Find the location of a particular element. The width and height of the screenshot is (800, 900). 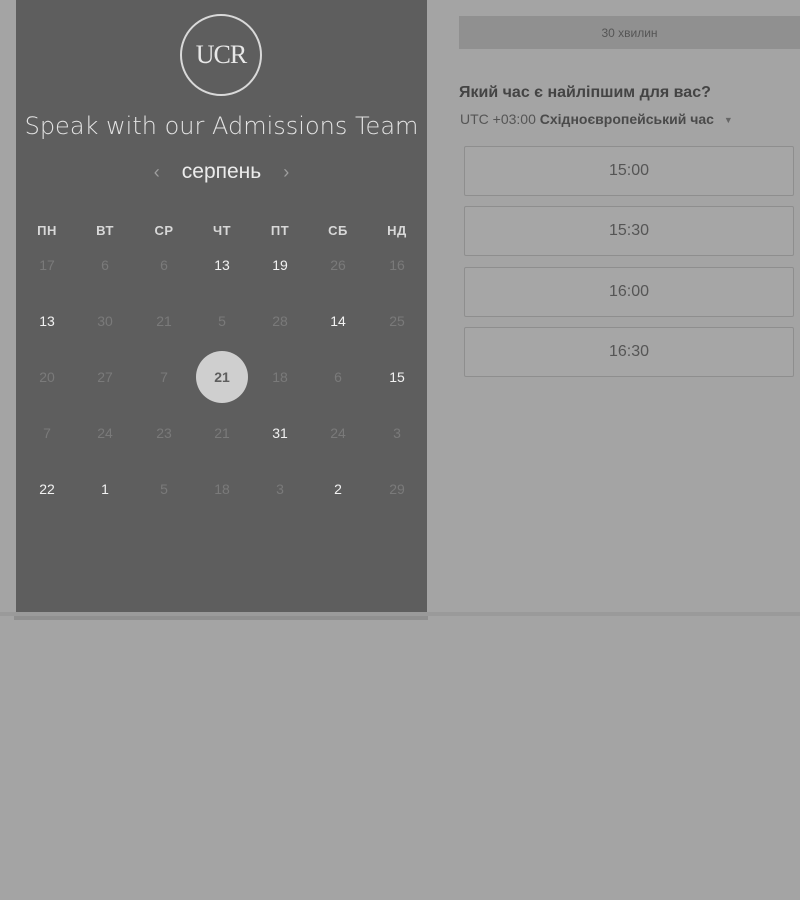

calendar-day: 20 is located at coordinates (47, 377).